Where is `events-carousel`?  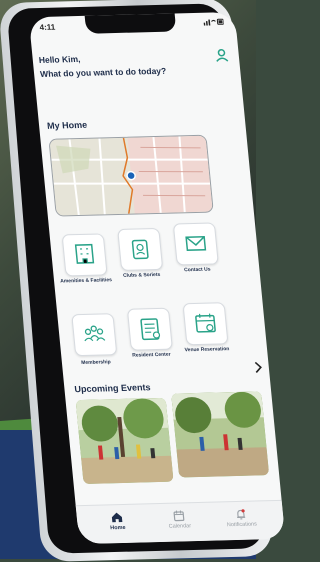
events-carousel is located at coordinates (177, 438).